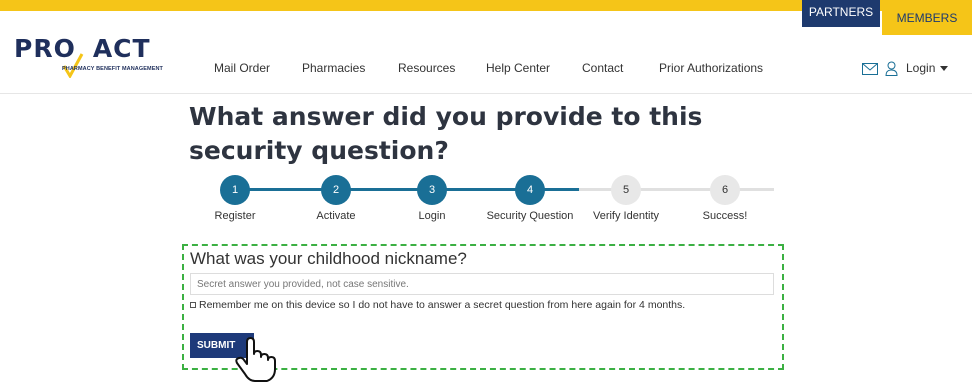  Describe the element at coordinates (112, 69) in the screenshot. I see `logo-tagline: PHARMACY BENEFIT MANAGEMENT` at that location.